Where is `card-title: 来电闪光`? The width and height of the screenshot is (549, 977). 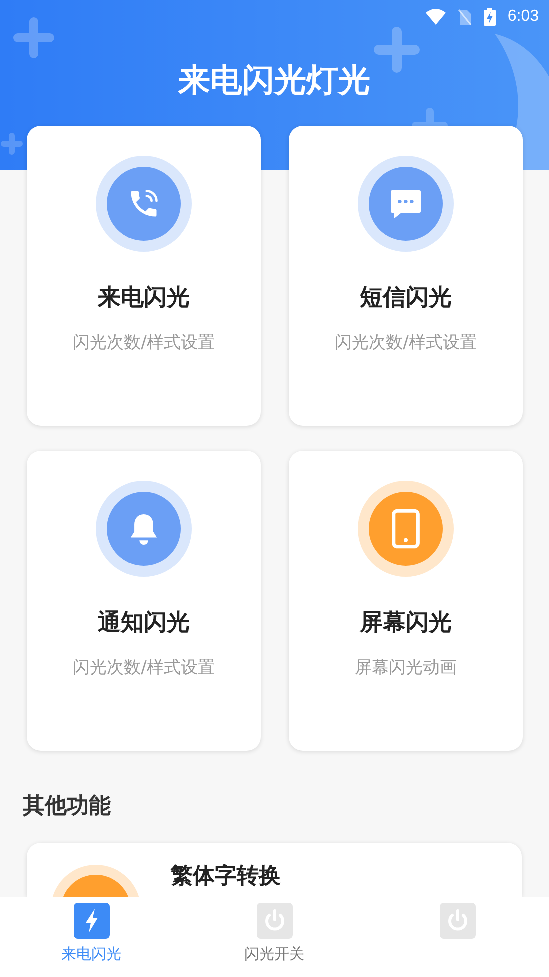
card-title: 来电闪光 is located at coordinates (144, 298).